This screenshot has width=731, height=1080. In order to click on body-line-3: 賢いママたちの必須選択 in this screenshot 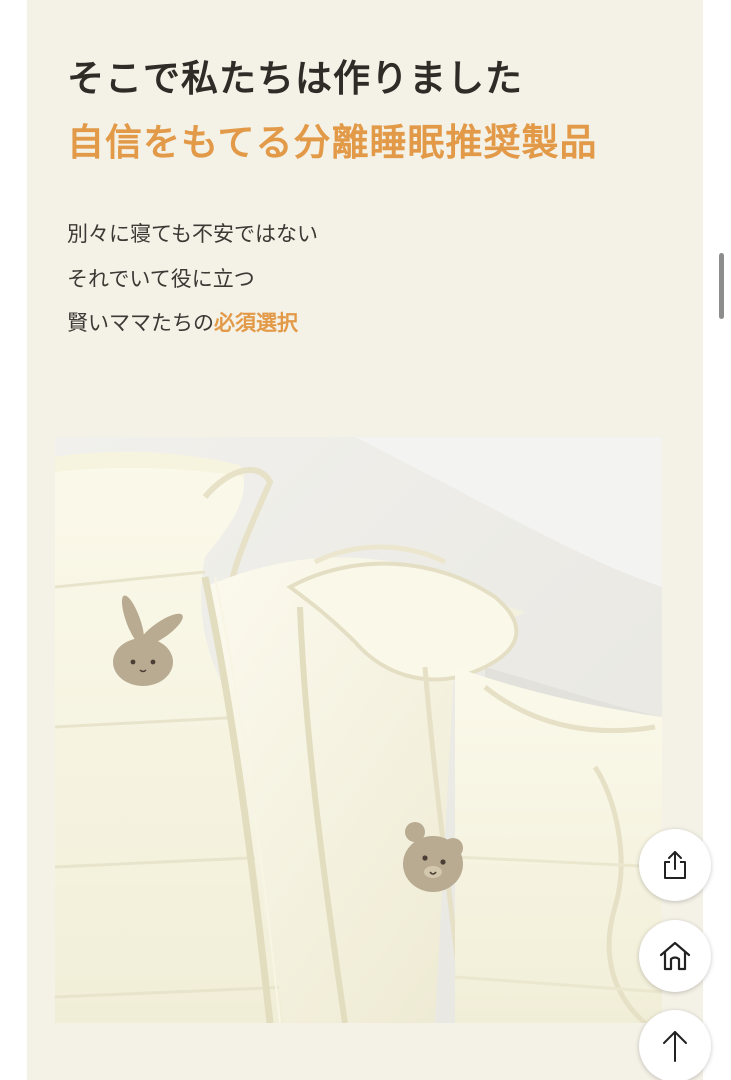, I will do `click(182, 322)`.